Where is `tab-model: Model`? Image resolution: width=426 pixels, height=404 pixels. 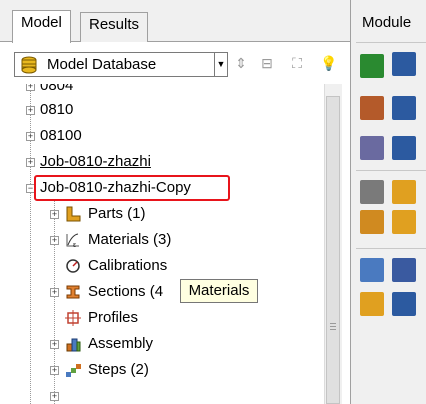 tab-model: Model is located at coordinates (41, 26).